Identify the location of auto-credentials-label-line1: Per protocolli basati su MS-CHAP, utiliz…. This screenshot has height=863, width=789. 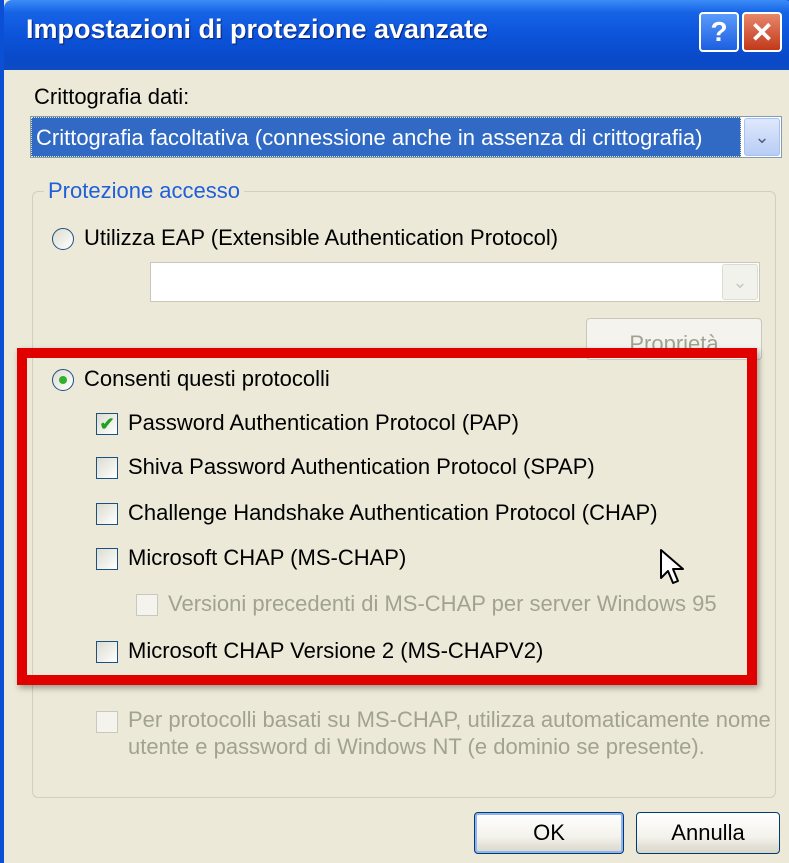
(449, 719).